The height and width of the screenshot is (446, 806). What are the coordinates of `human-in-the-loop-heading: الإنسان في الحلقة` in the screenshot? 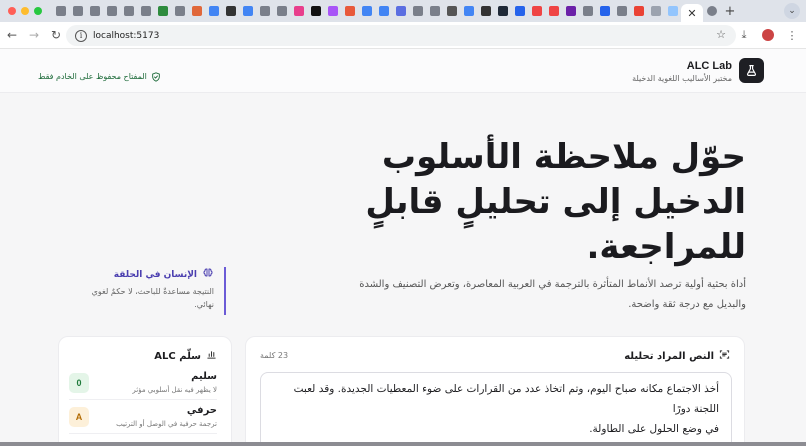 It's located at (155, 274).